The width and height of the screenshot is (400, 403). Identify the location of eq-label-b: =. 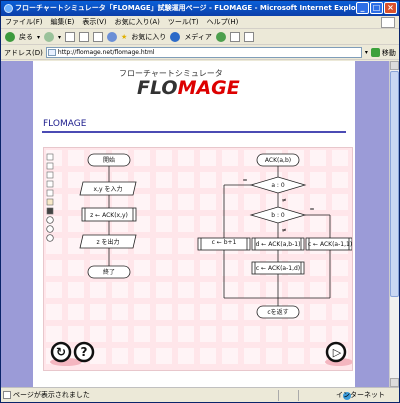
(311, 209).